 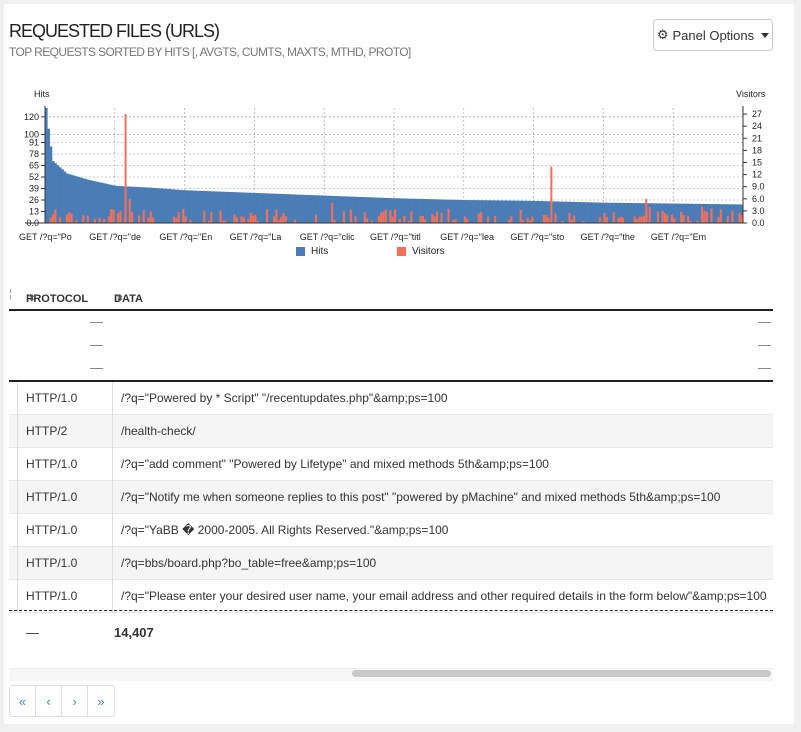 What do you see at coordinates (49, 701) in the screenshot?
I see `prev-page-button: ‹` at bounding box center [49, 701].